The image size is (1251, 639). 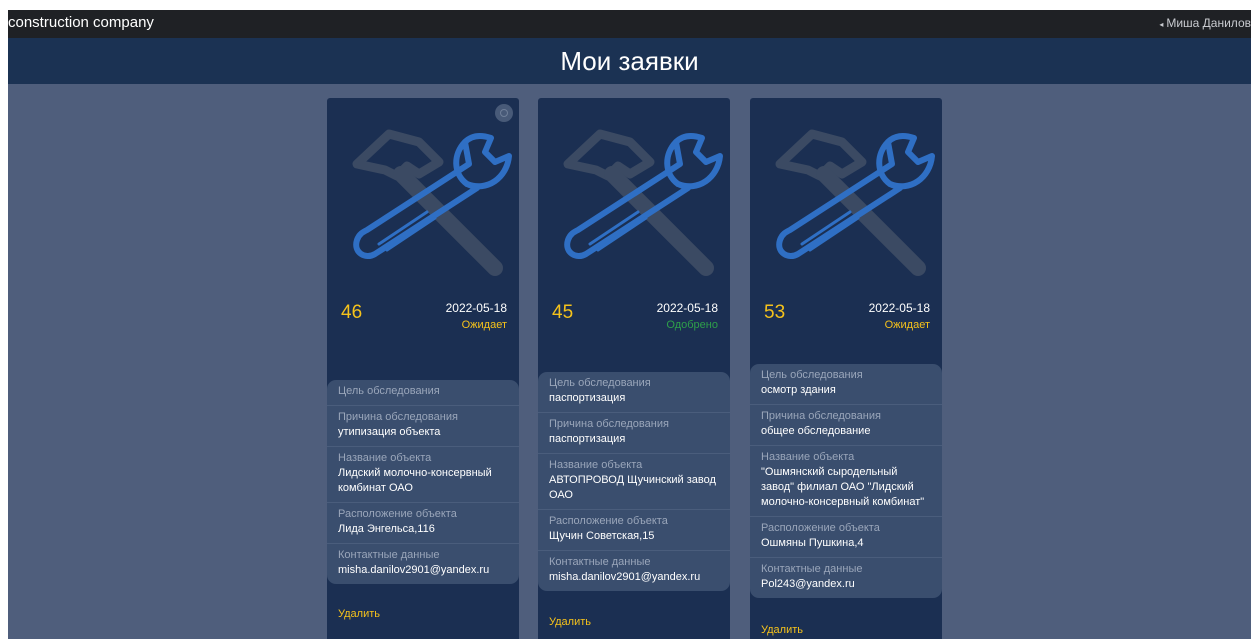 I want to click on detail-purpose: Цель обследования осмотр здания, so click(x=846, y=384).